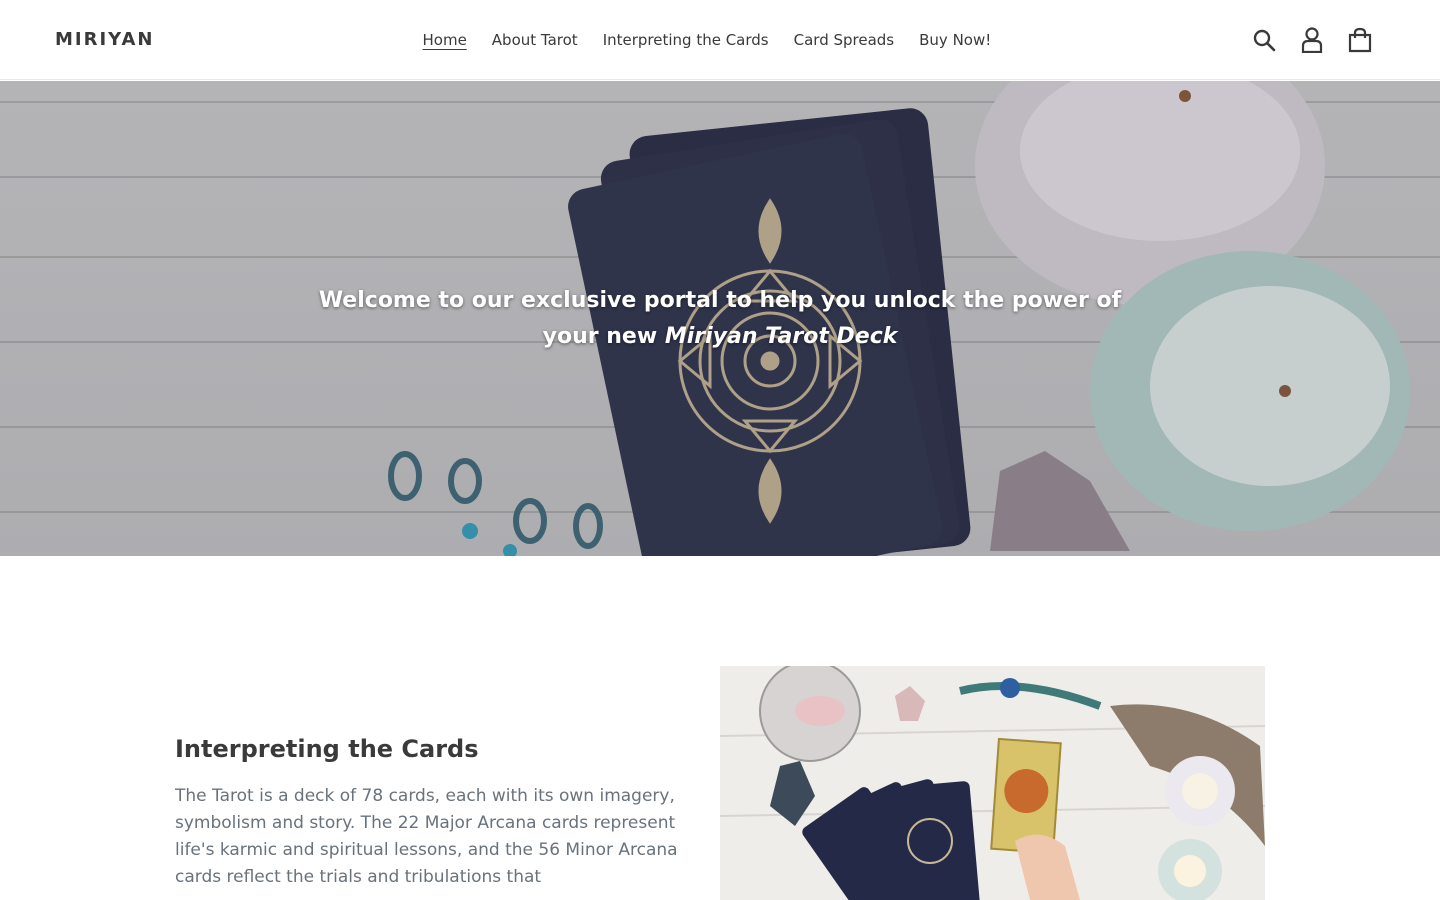  Describe the element at coordinates (844, 40) in the screenshot. I see `nav-card-spreads: Card Spreads` at that location.